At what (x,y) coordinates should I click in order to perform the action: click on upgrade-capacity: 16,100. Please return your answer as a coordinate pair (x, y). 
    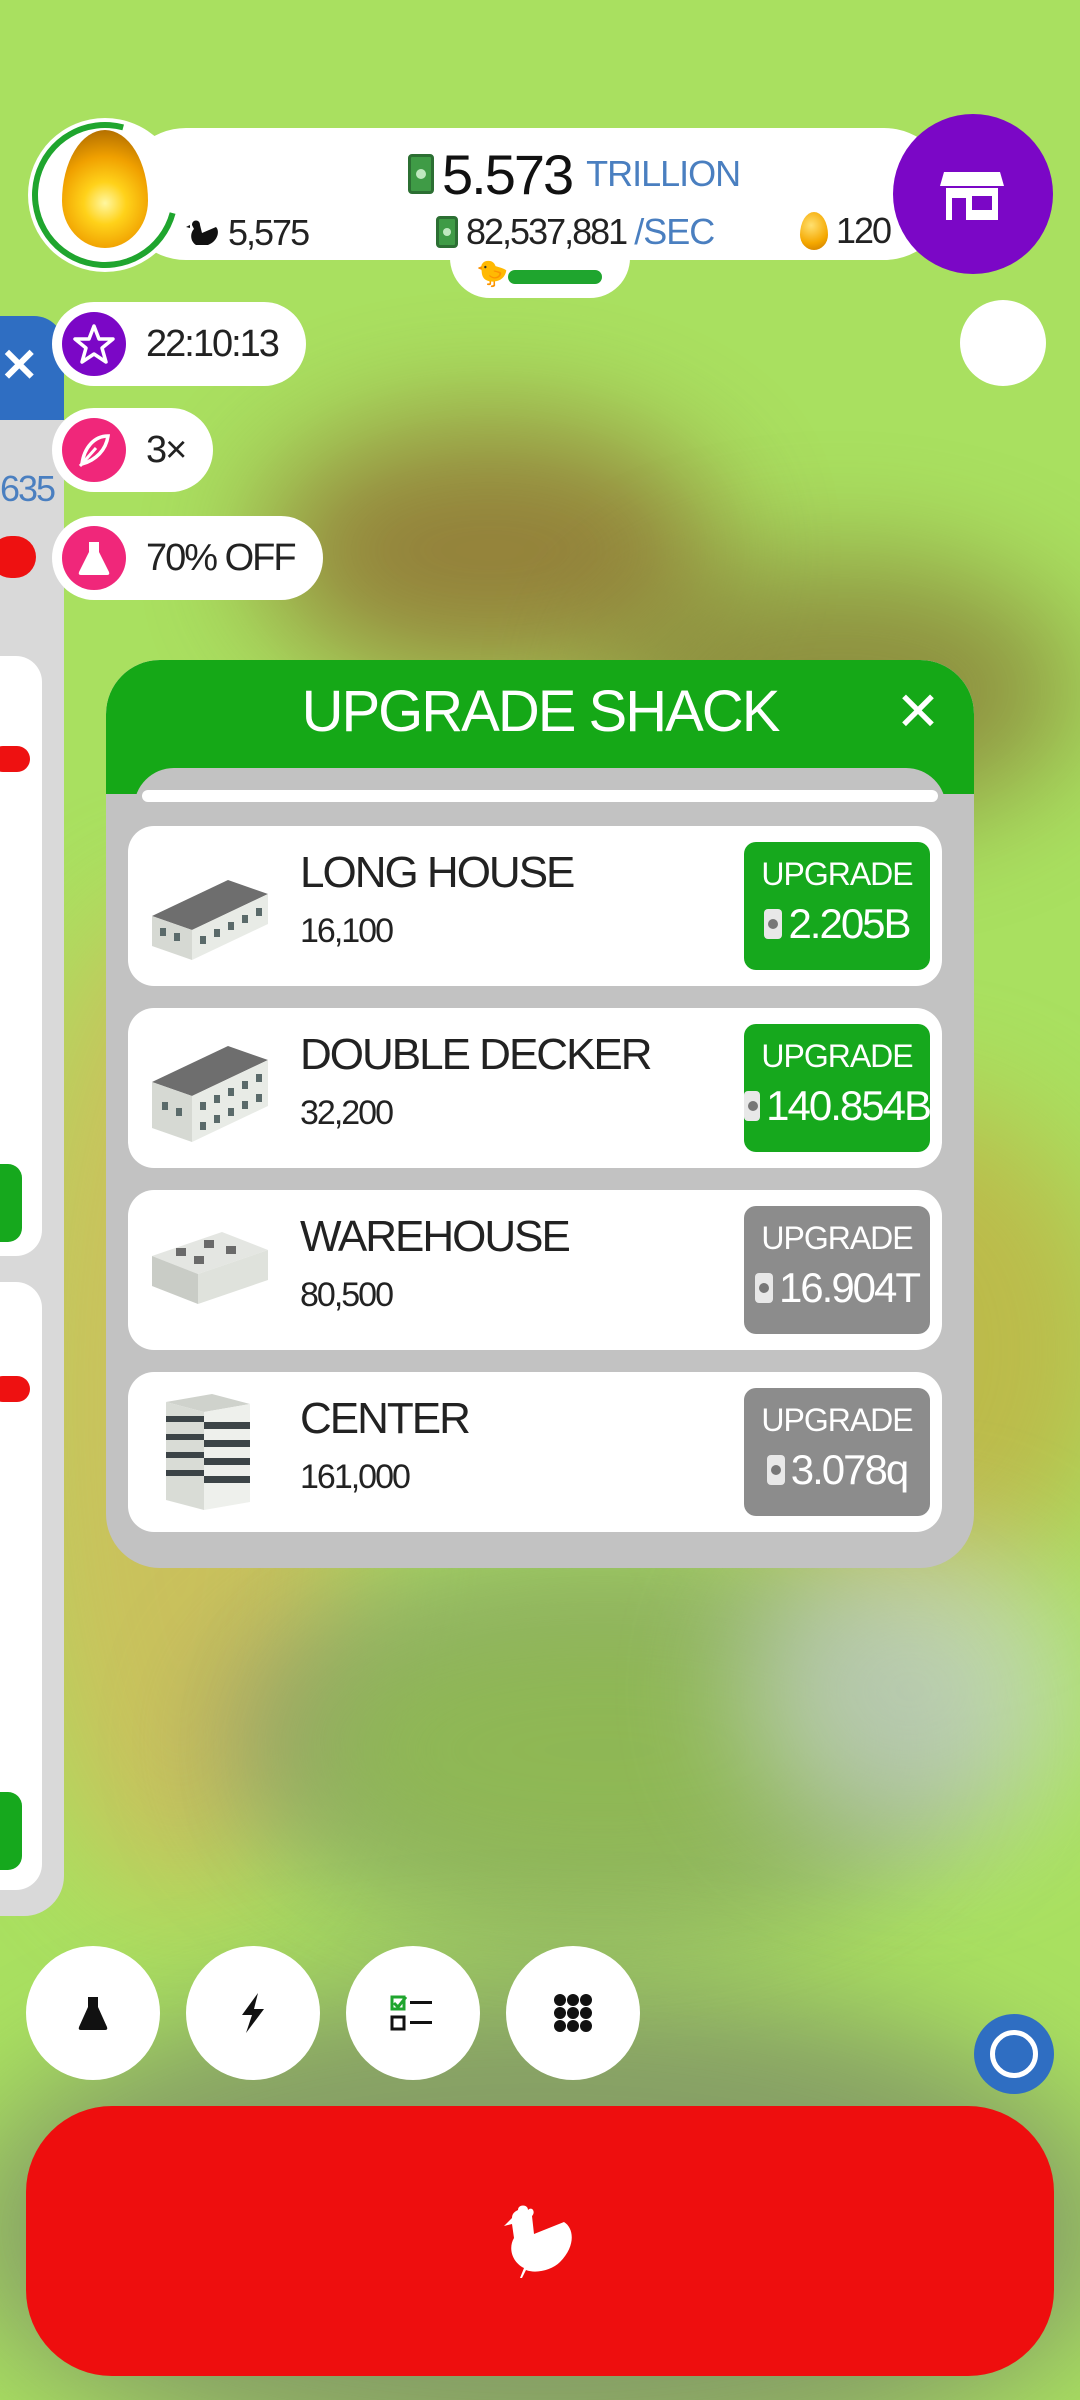
    Looking at the image, I should click on (347, 931).